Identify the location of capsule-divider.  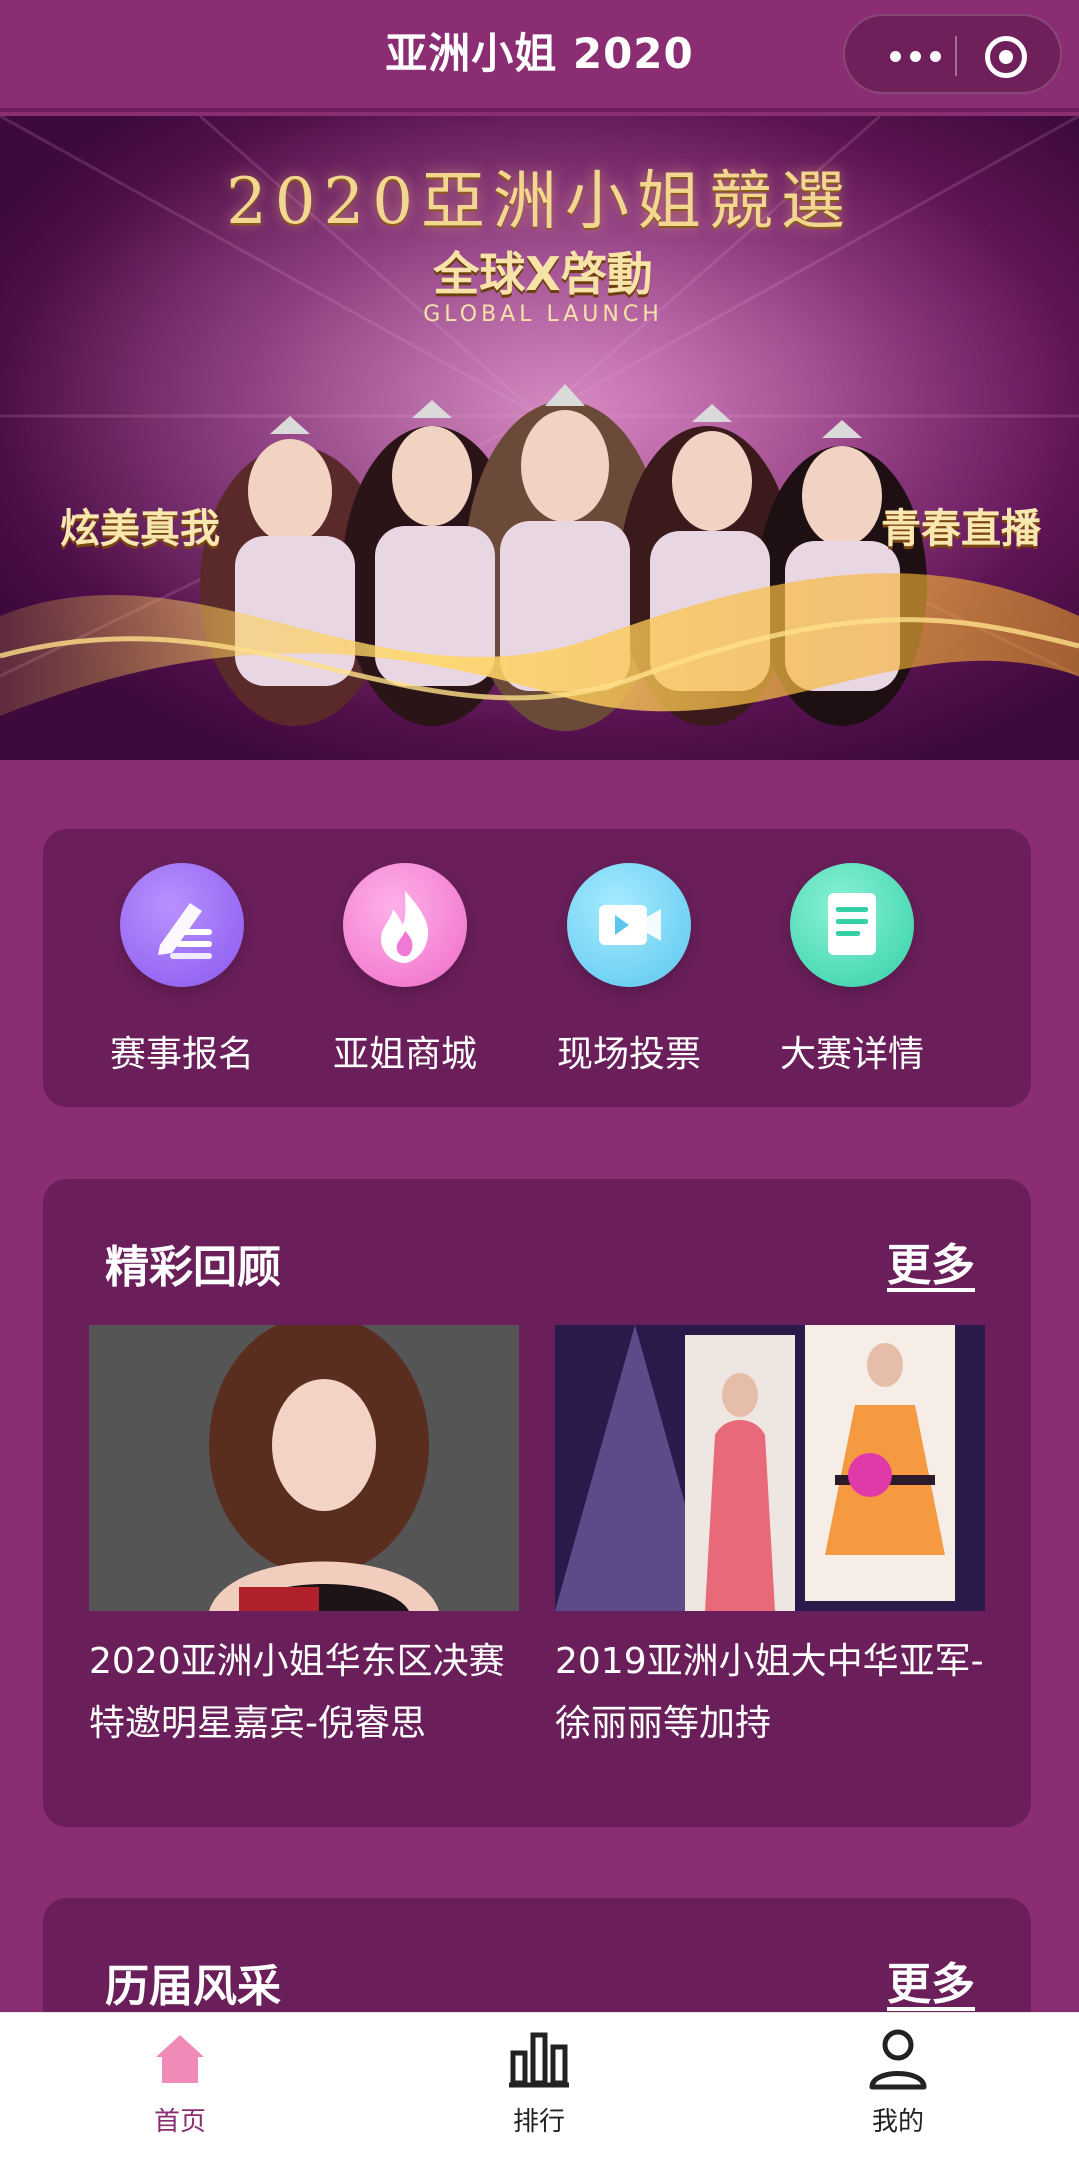
(956, 56).